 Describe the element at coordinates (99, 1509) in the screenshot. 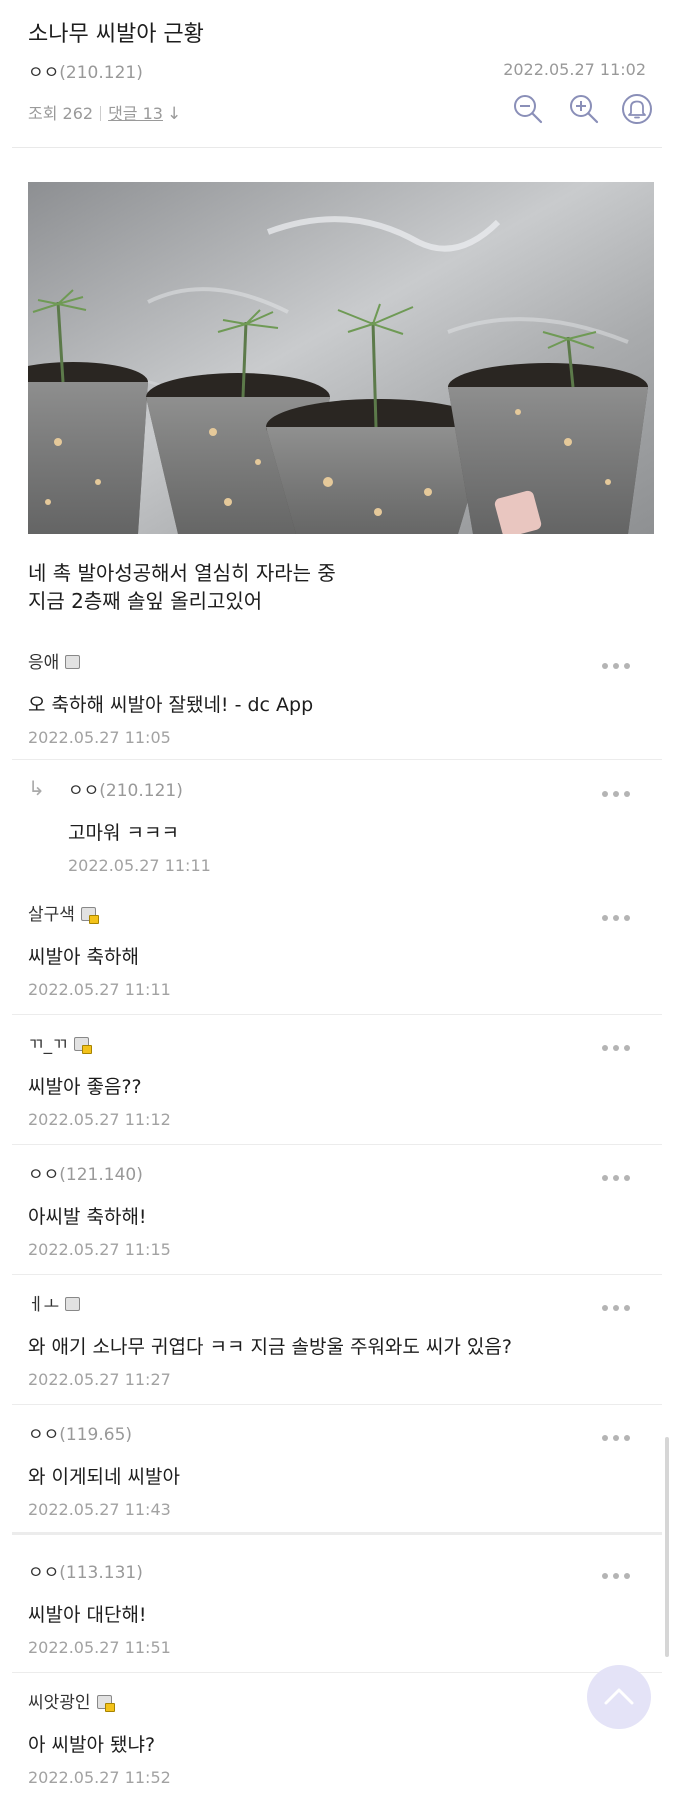

I see `comment-date: 2022.05.27 11:43` at that location.